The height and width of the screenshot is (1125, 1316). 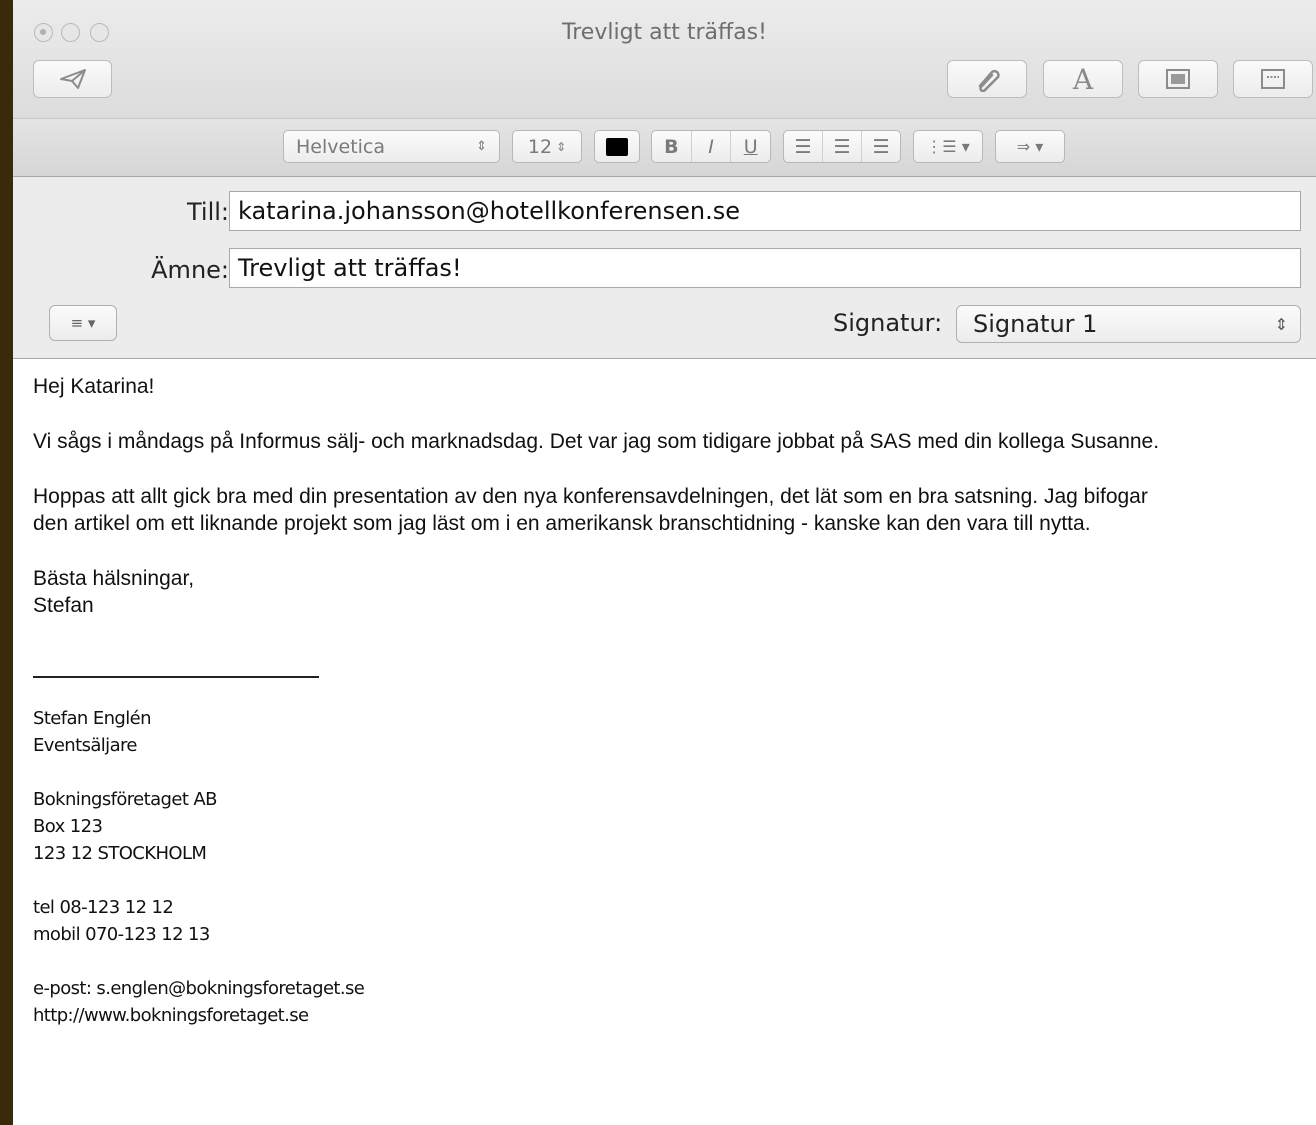 I want to click on signature-mobile: mobil 070-123 12 13, so click(x=121, y=934).